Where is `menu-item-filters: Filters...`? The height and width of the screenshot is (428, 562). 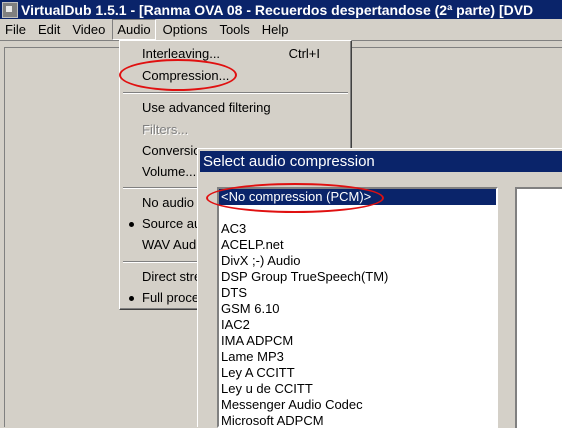 menu-item-filters: Filters... is located at coordinates (235, 130).